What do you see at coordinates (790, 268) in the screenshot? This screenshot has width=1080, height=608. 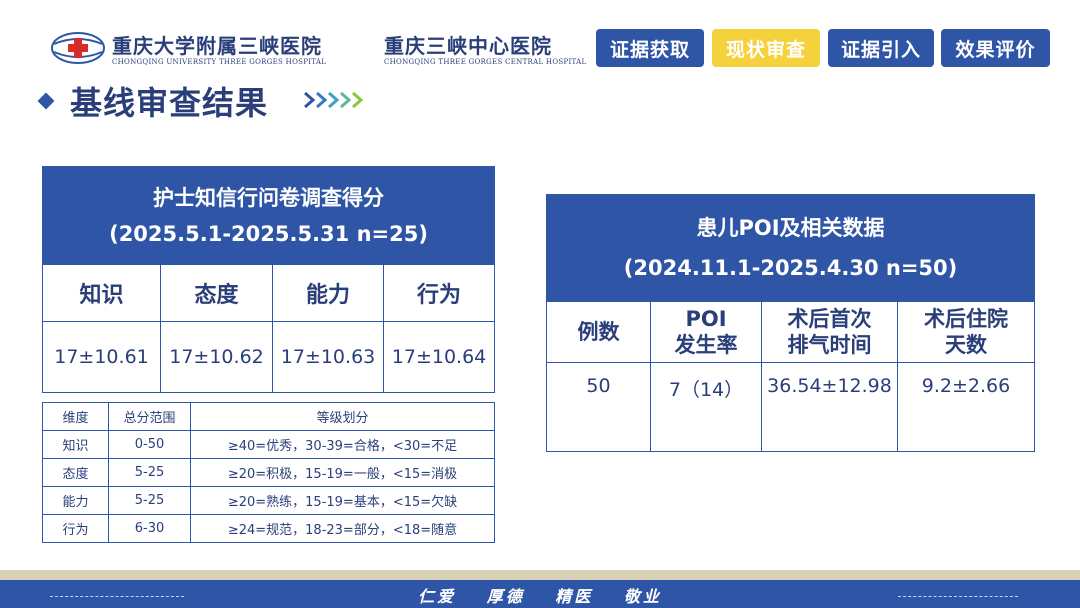 I see `poi-table-subtitle: (2024.11.1-2025.4.30 n=50)` at bounding box center [790, 268].